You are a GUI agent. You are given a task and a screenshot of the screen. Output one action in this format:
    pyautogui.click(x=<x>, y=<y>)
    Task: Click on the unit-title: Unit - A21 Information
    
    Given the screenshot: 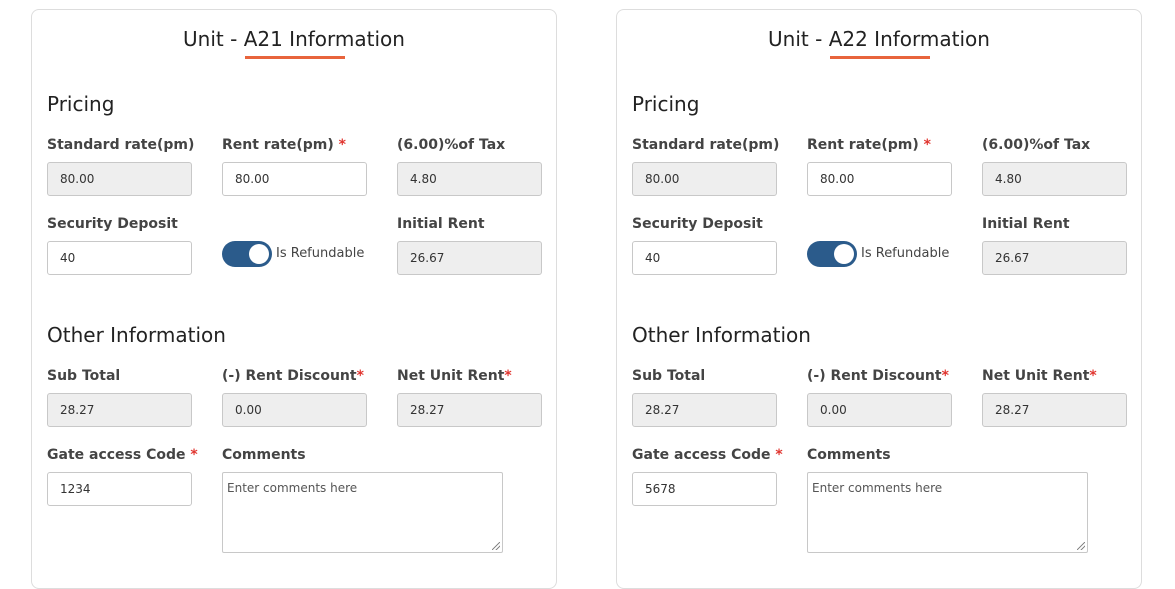 What is the action you would take?
    pyautogui.click(x=294, y=39)
    